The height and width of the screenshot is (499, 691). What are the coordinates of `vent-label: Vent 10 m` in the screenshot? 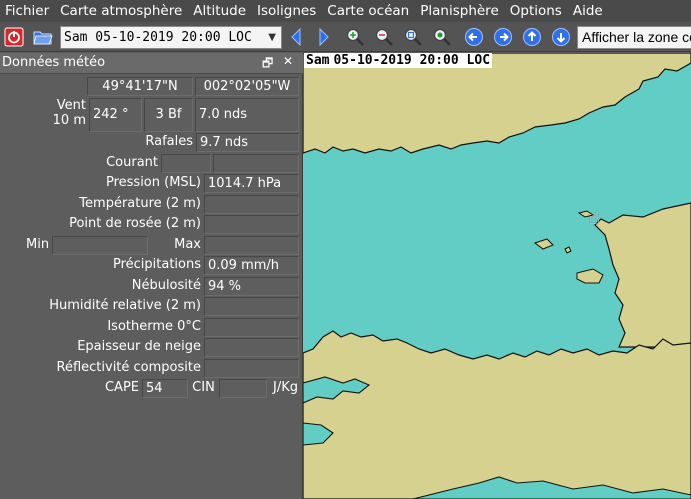 It's located at (44, 115).